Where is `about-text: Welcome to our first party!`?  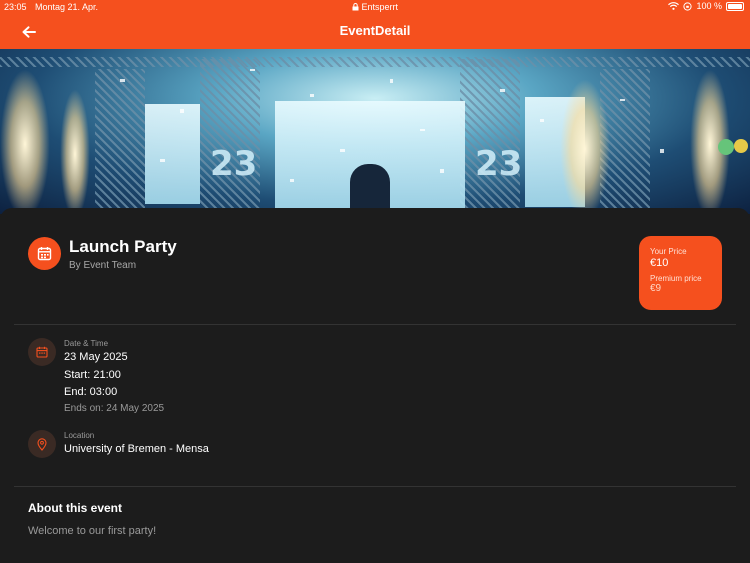 about-text: Welcome to our first party! is located at coordinates (92, 531).